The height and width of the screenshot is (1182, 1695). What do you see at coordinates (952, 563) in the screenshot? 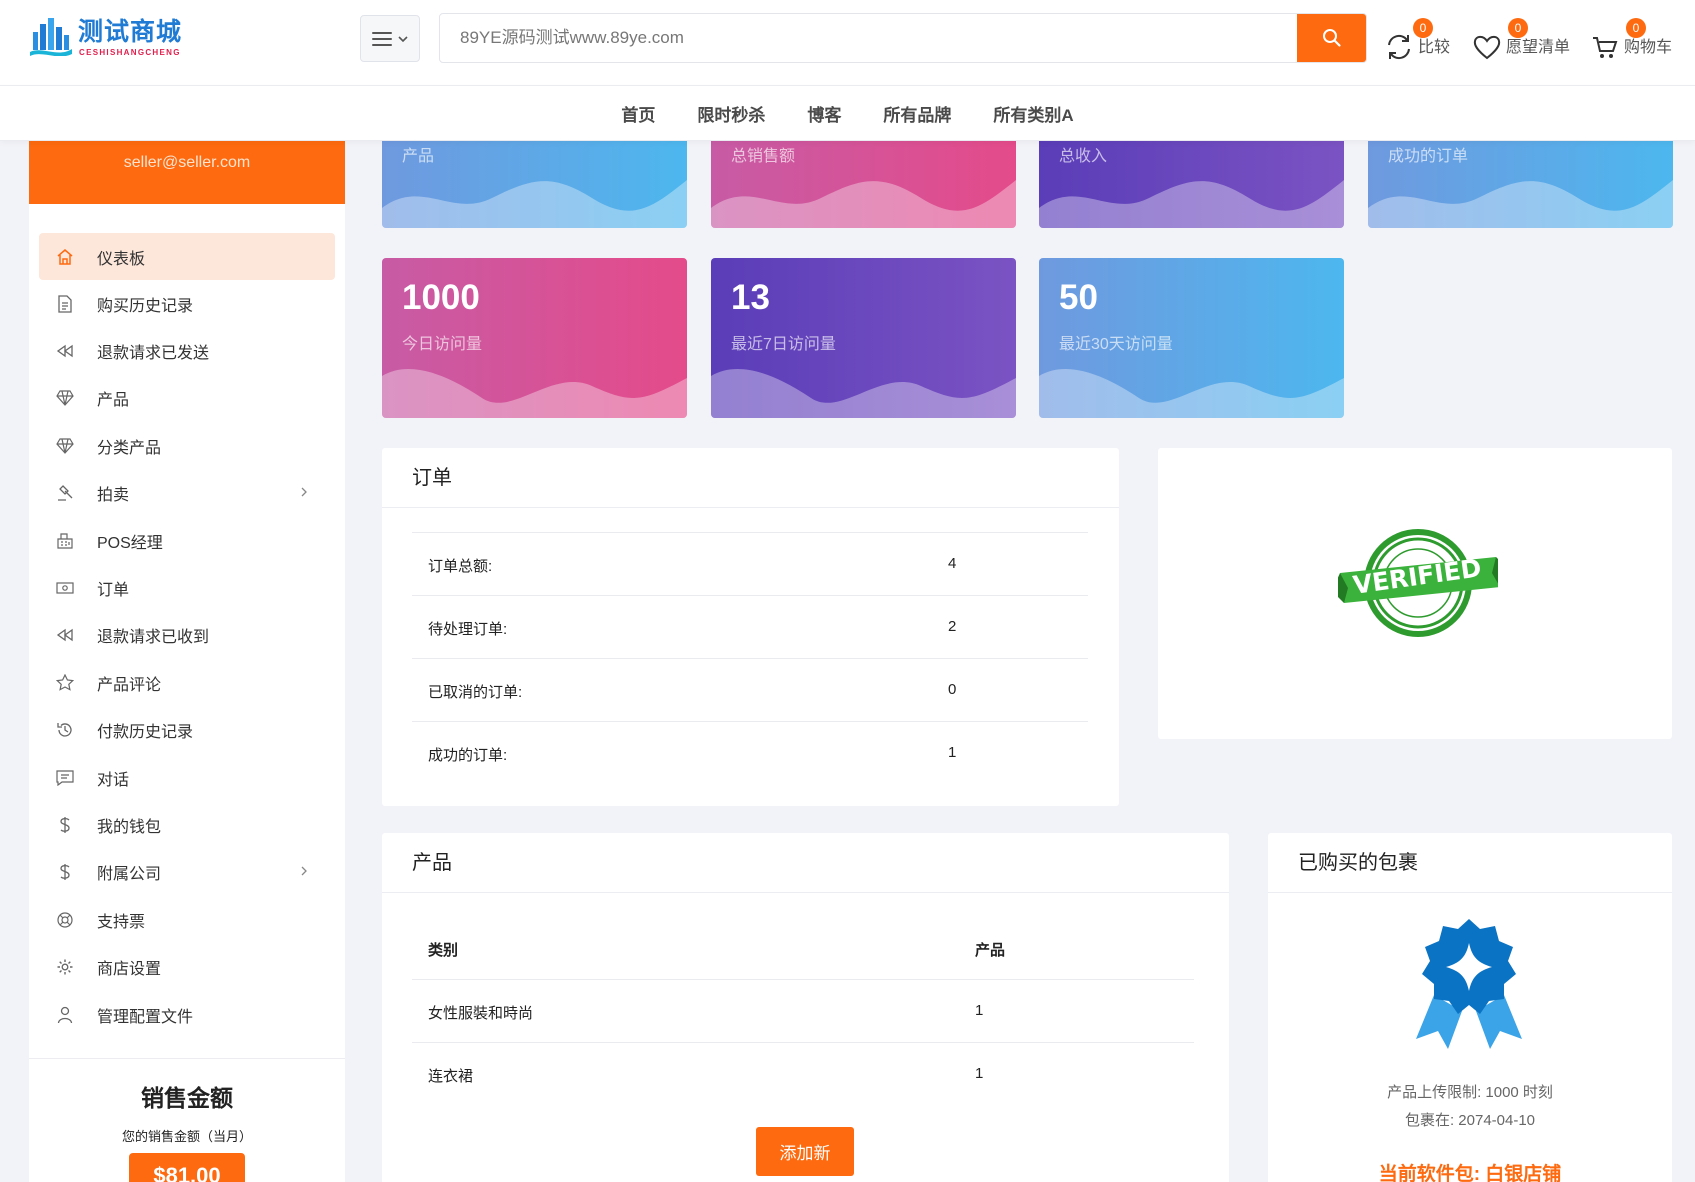
I see `order-stat-value: 4` at bounding box center [952, 563].